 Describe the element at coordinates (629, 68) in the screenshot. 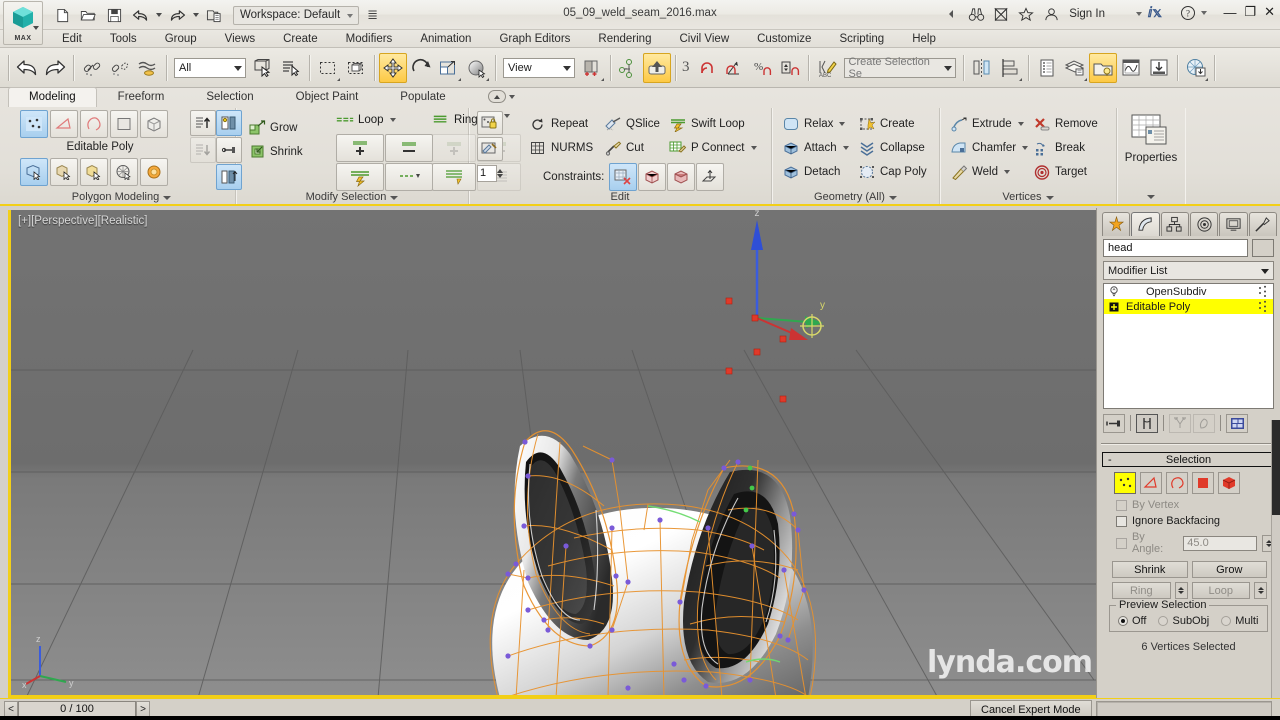

I see `select-and-manipulate-icon` at that location.